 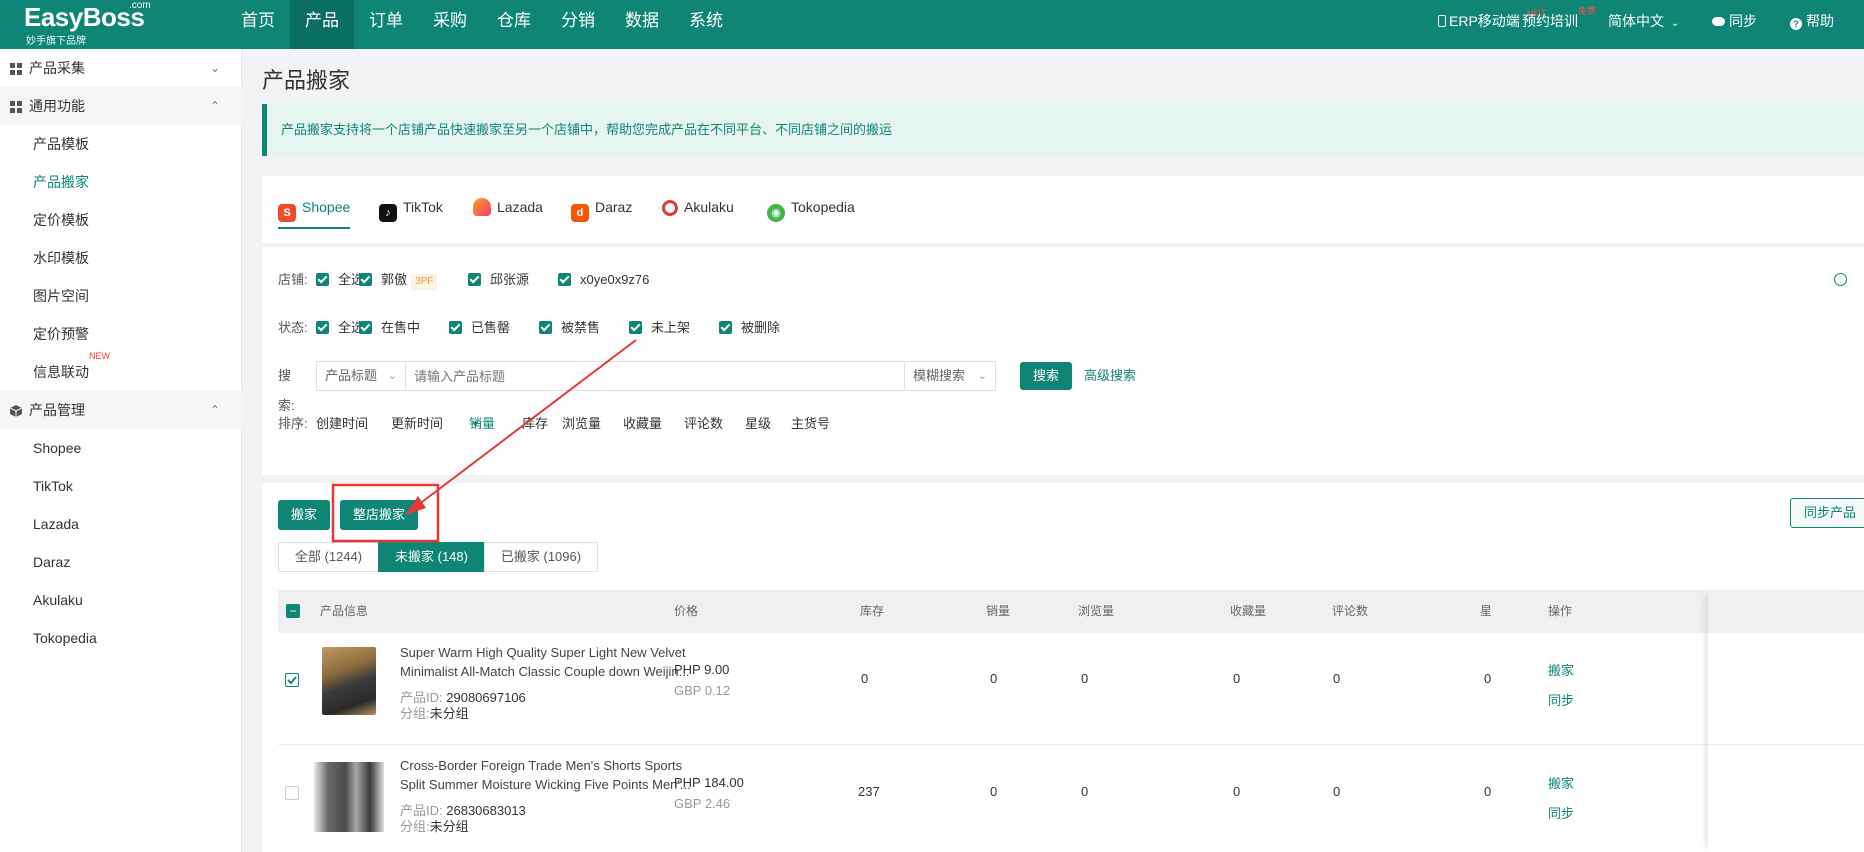 What do you see at coordinates (659, 328) in the screenshot?
I see `status-unlisted-checkbox: 未上架` at bounding box center [659, 328].